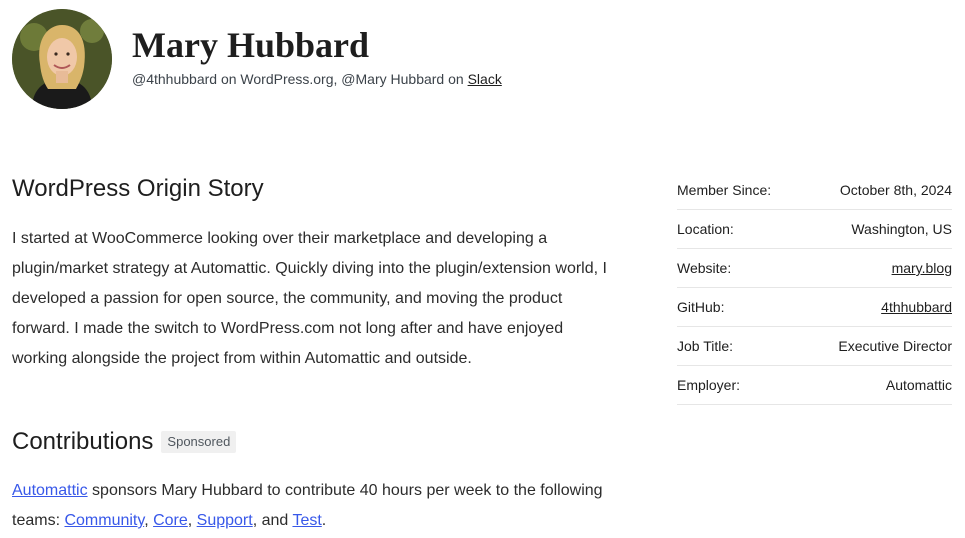 Image resolution: width=965 pixels, height=538 pixels. I want to click on sponsor-link: Automattic, so click(50, 490).